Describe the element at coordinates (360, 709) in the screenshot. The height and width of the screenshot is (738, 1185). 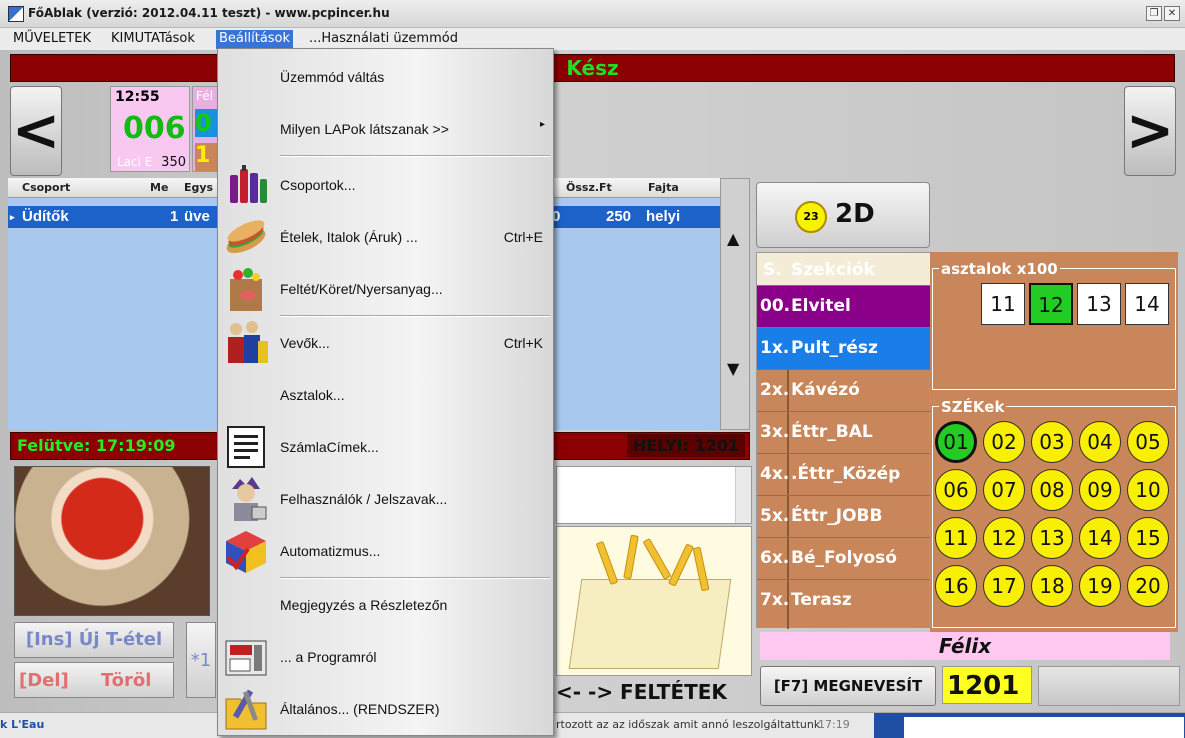
I see `menu-item-label: Általános... (RENDSZER)` at that location.